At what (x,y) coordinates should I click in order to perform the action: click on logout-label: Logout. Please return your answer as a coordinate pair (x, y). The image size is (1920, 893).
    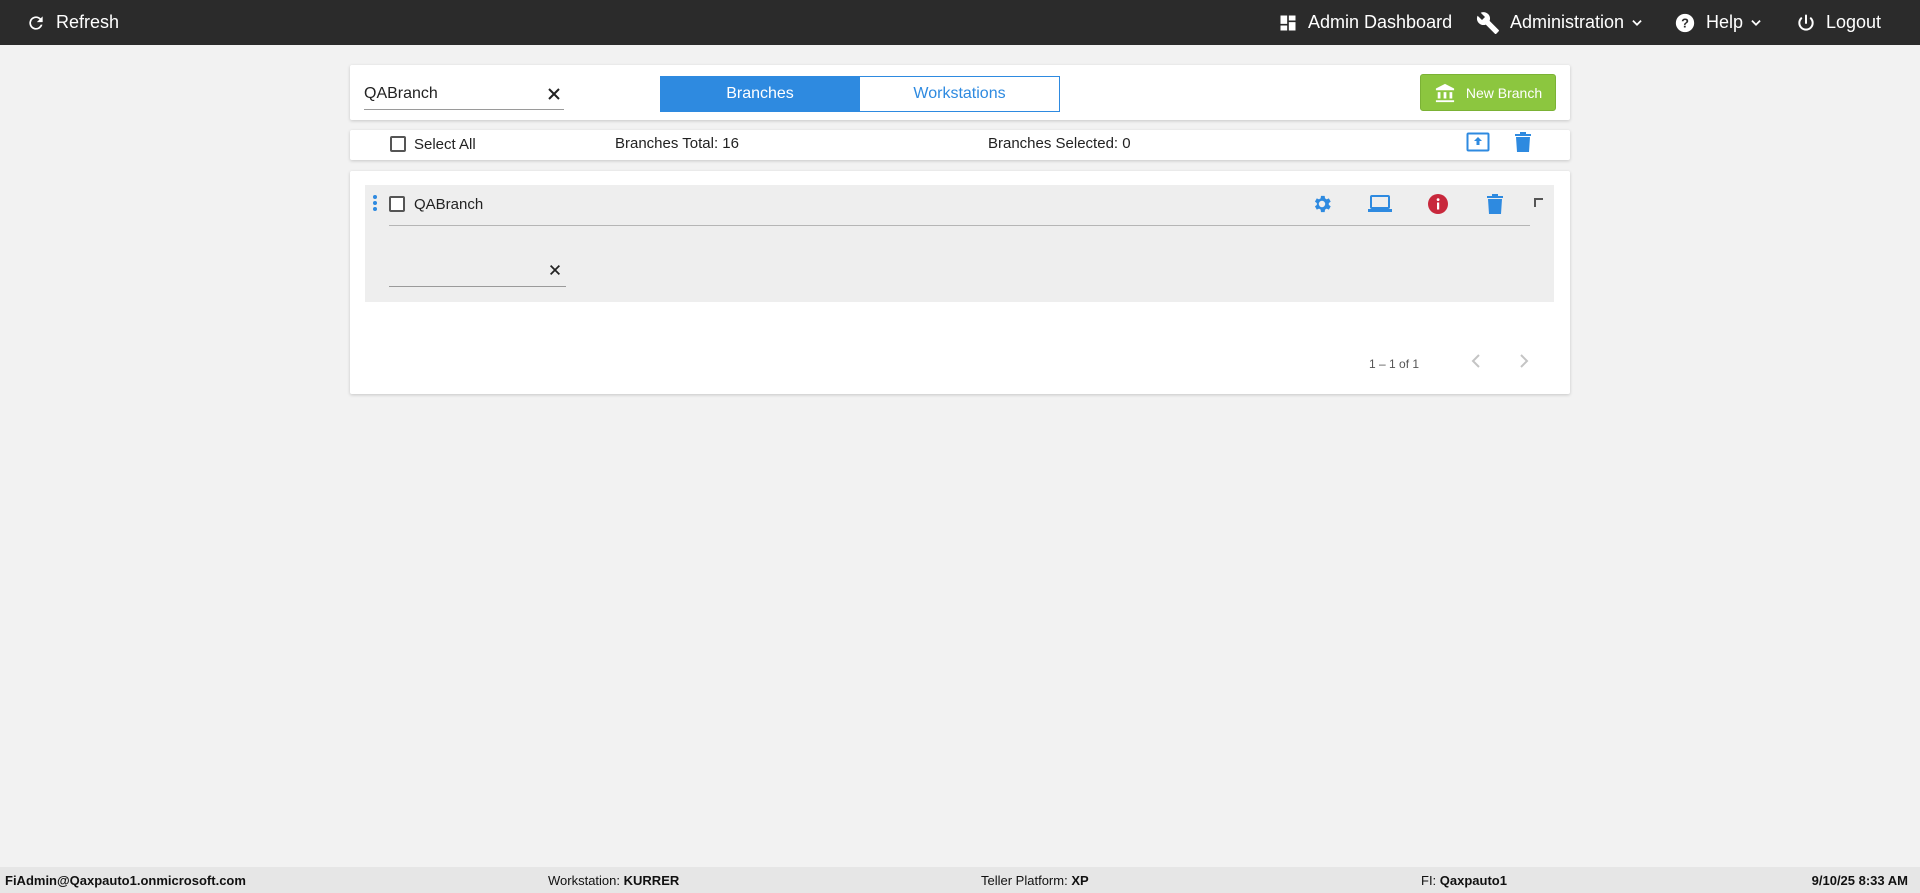
    Looking at the image, I should click on (1854, 22).